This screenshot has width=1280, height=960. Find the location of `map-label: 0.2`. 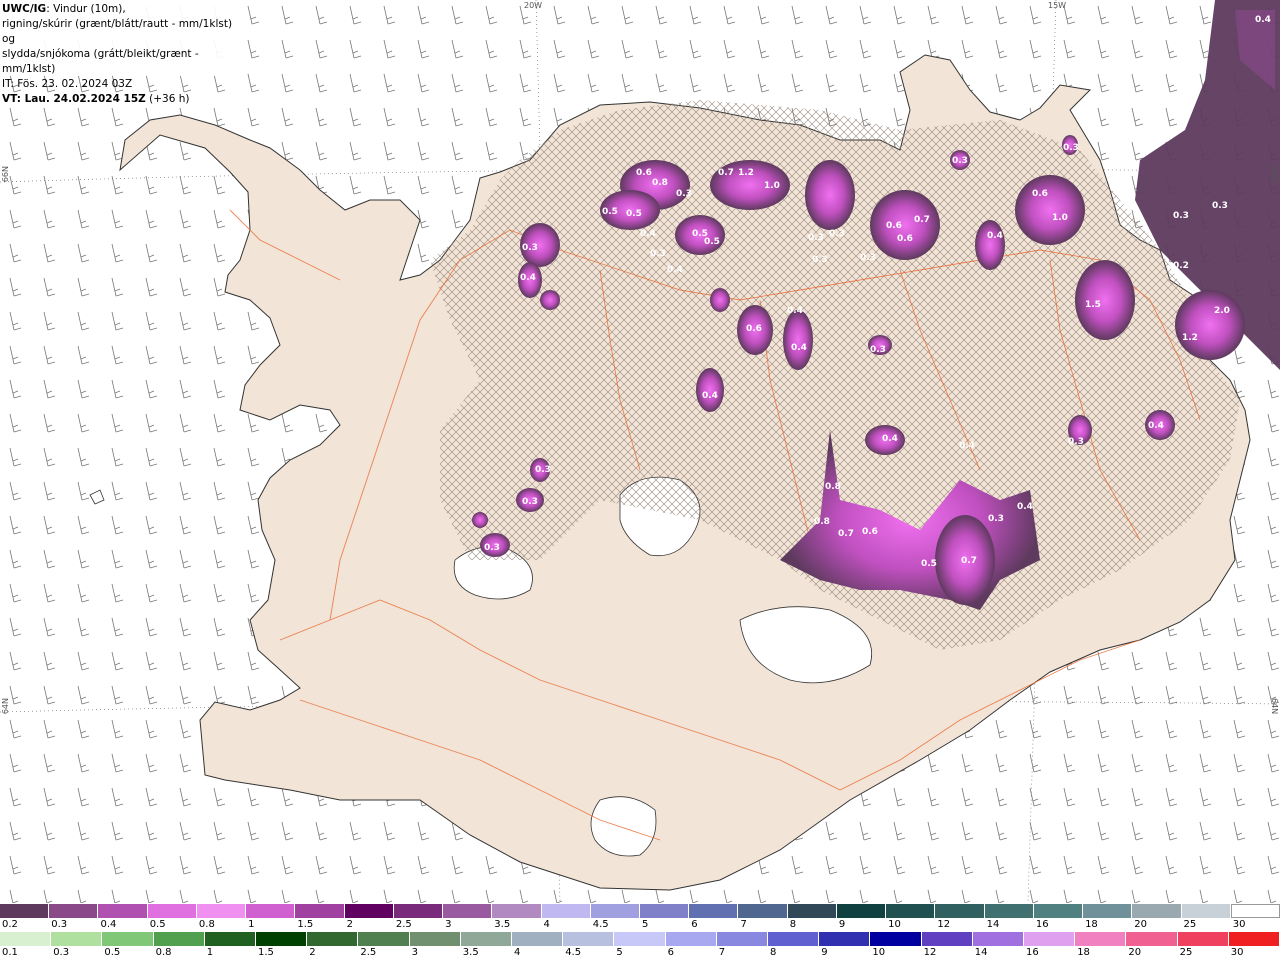

map-label: 0.2 is located at coordinates (1181, 266).